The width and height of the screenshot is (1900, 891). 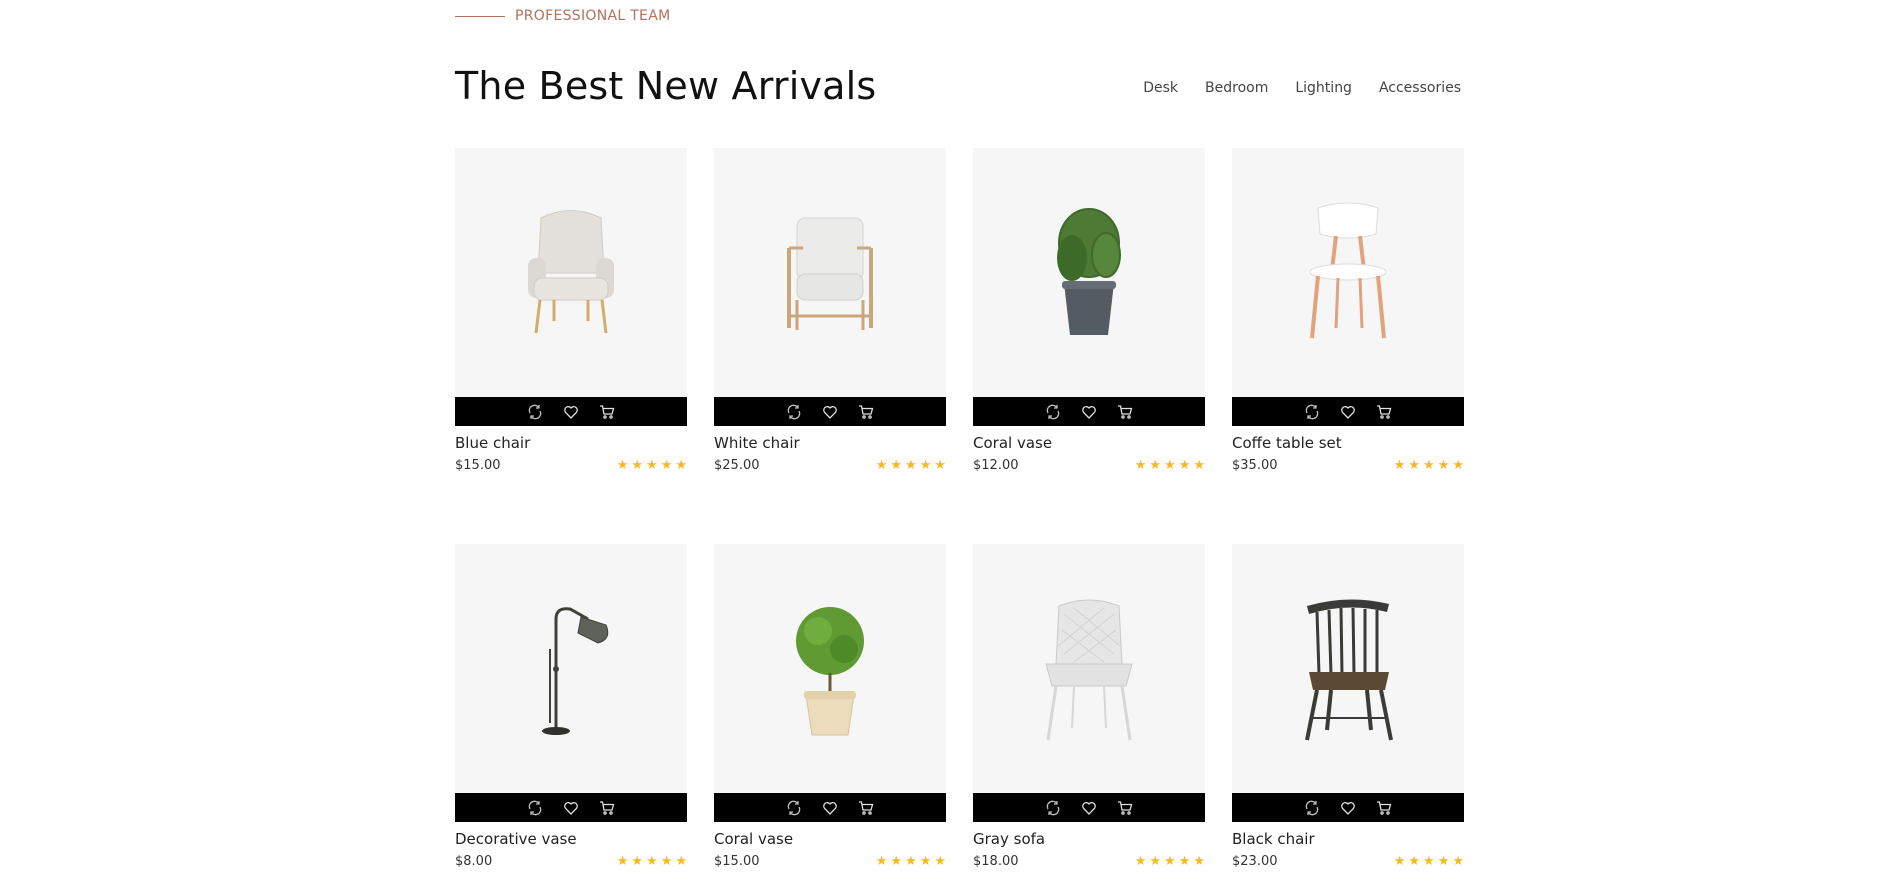 I want to click on product-card: Coral vase $12.00 ★ ★ ★ ★ ★, so click(x=1089, y=310).